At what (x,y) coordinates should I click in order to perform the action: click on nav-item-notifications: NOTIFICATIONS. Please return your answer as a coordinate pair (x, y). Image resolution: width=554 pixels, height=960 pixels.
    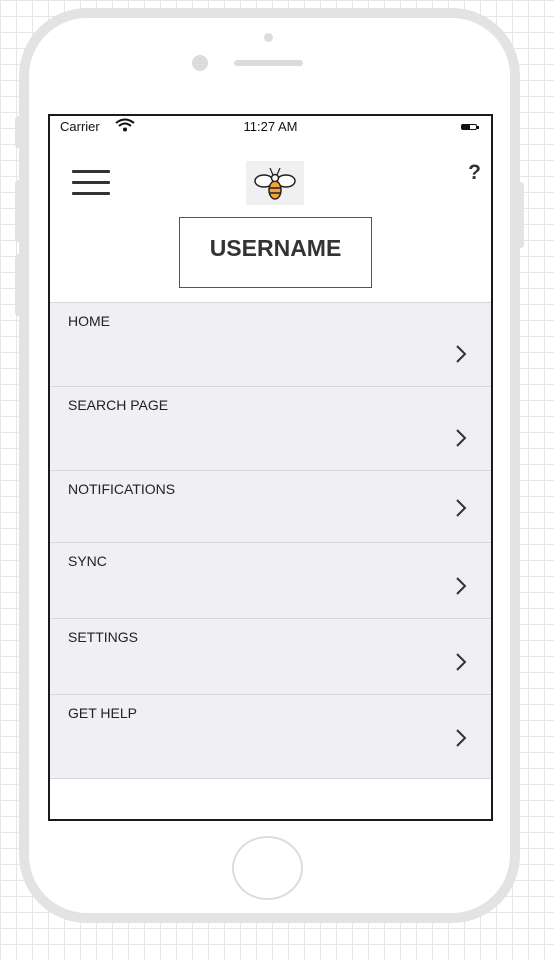
    Looking at the image, I should click on (270, 507).